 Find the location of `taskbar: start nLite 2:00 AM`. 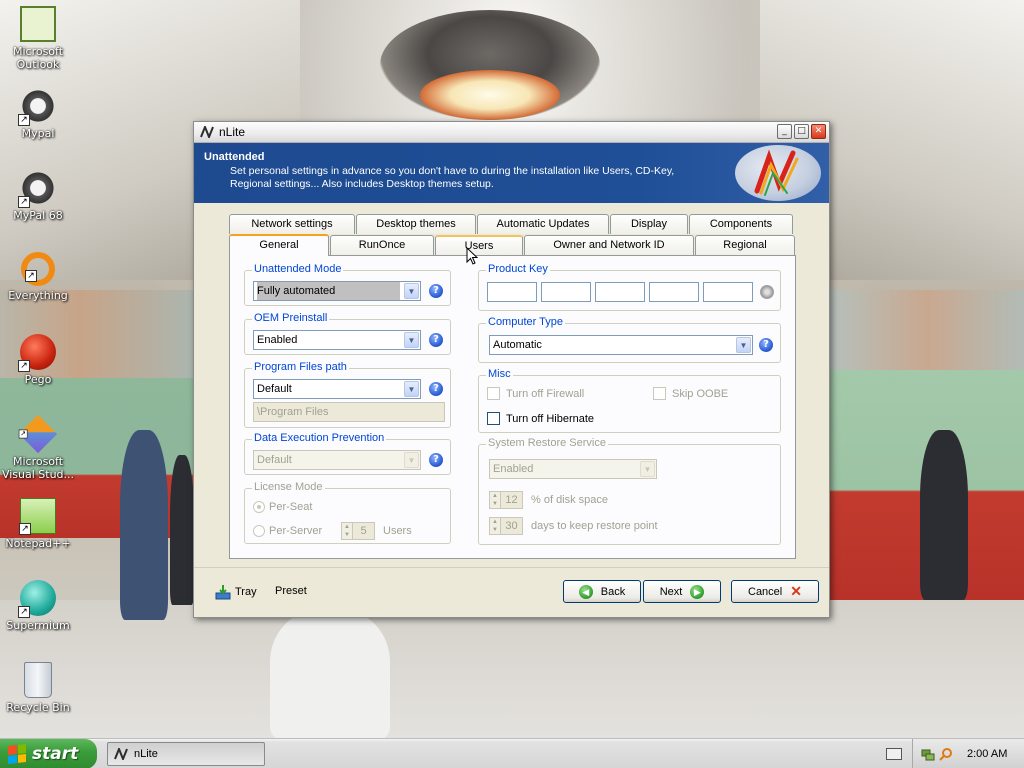

taskbar: start nLite 2:00 AM is located at coordinates (512, 753).